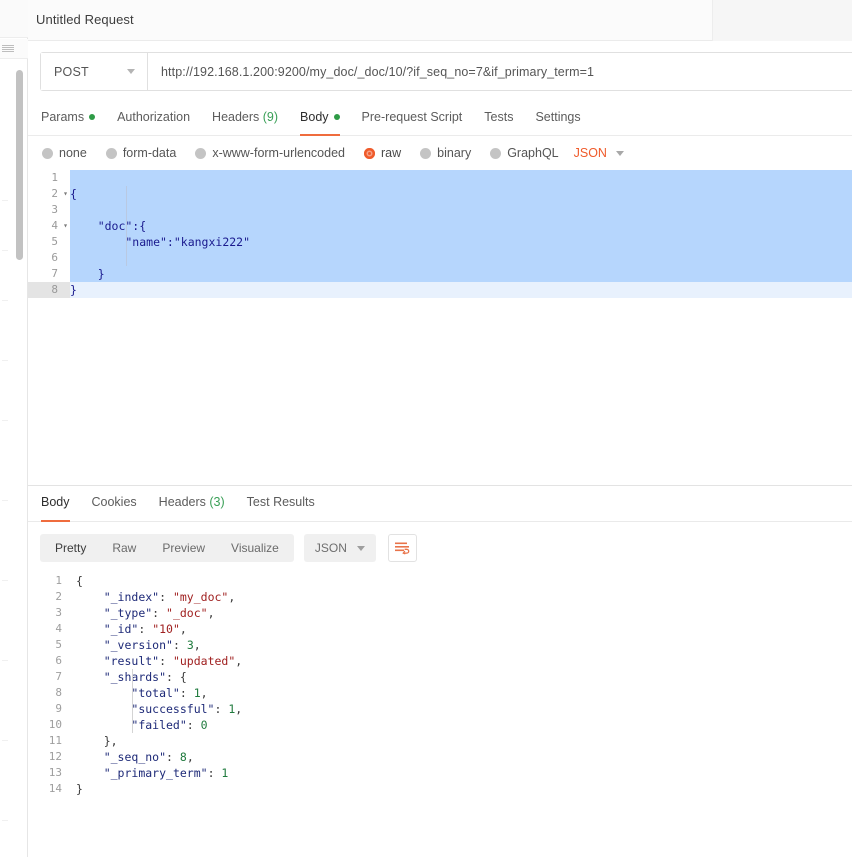  Describe the element at coordinates (255, 548) in the screenshot. I see `view-mode-visualize: Visualize` at that location.